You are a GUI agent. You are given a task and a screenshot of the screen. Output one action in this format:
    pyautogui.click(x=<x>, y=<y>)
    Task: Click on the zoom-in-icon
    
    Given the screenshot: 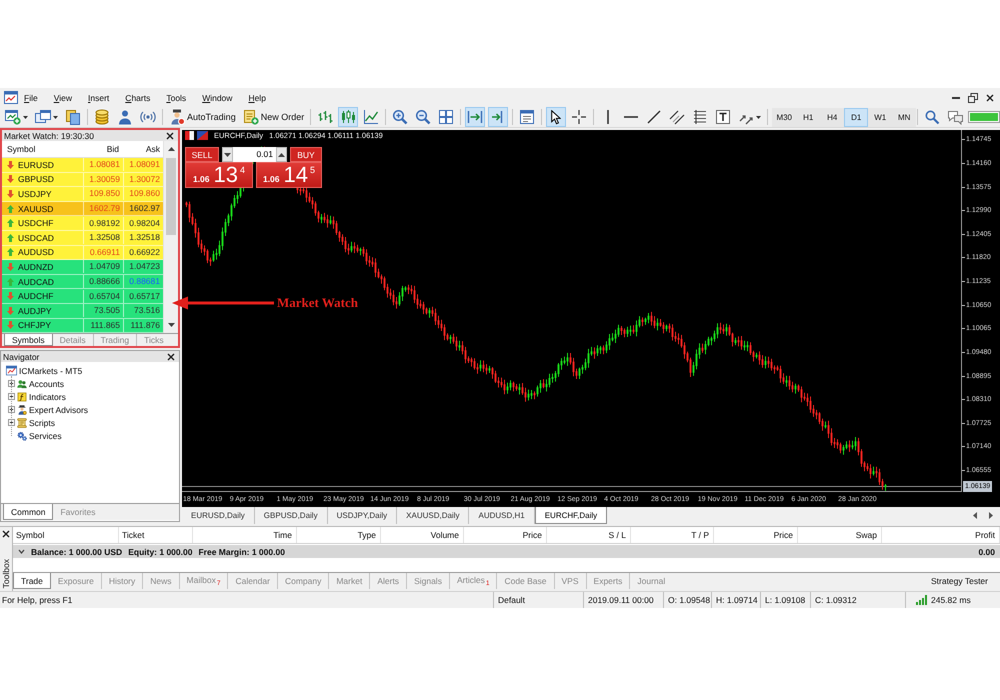 What is the action you would take?
    pyautogui.click(x=400, y=117)
    